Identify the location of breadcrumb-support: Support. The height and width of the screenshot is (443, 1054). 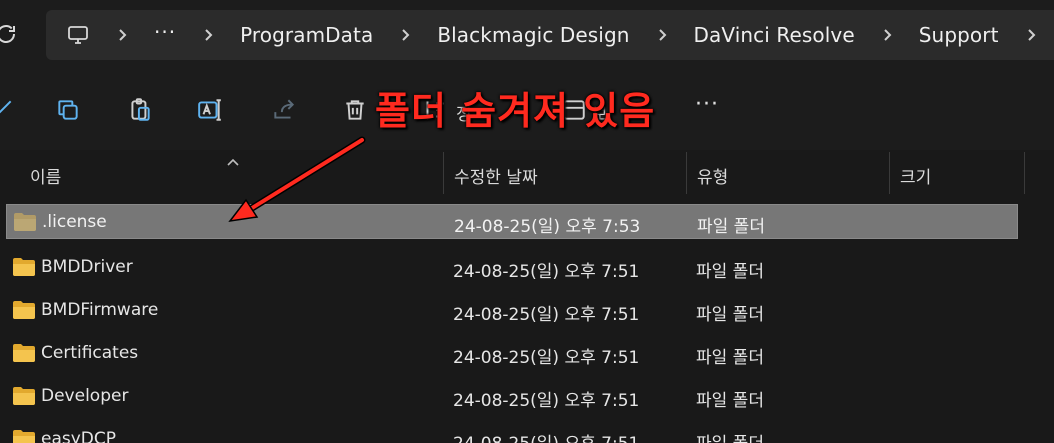
(959, 35).